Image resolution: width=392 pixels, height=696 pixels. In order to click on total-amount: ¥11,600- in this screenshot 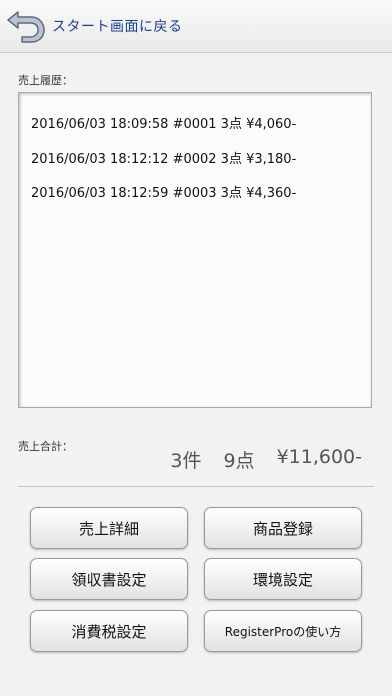, I will do `click(319, 457)`.